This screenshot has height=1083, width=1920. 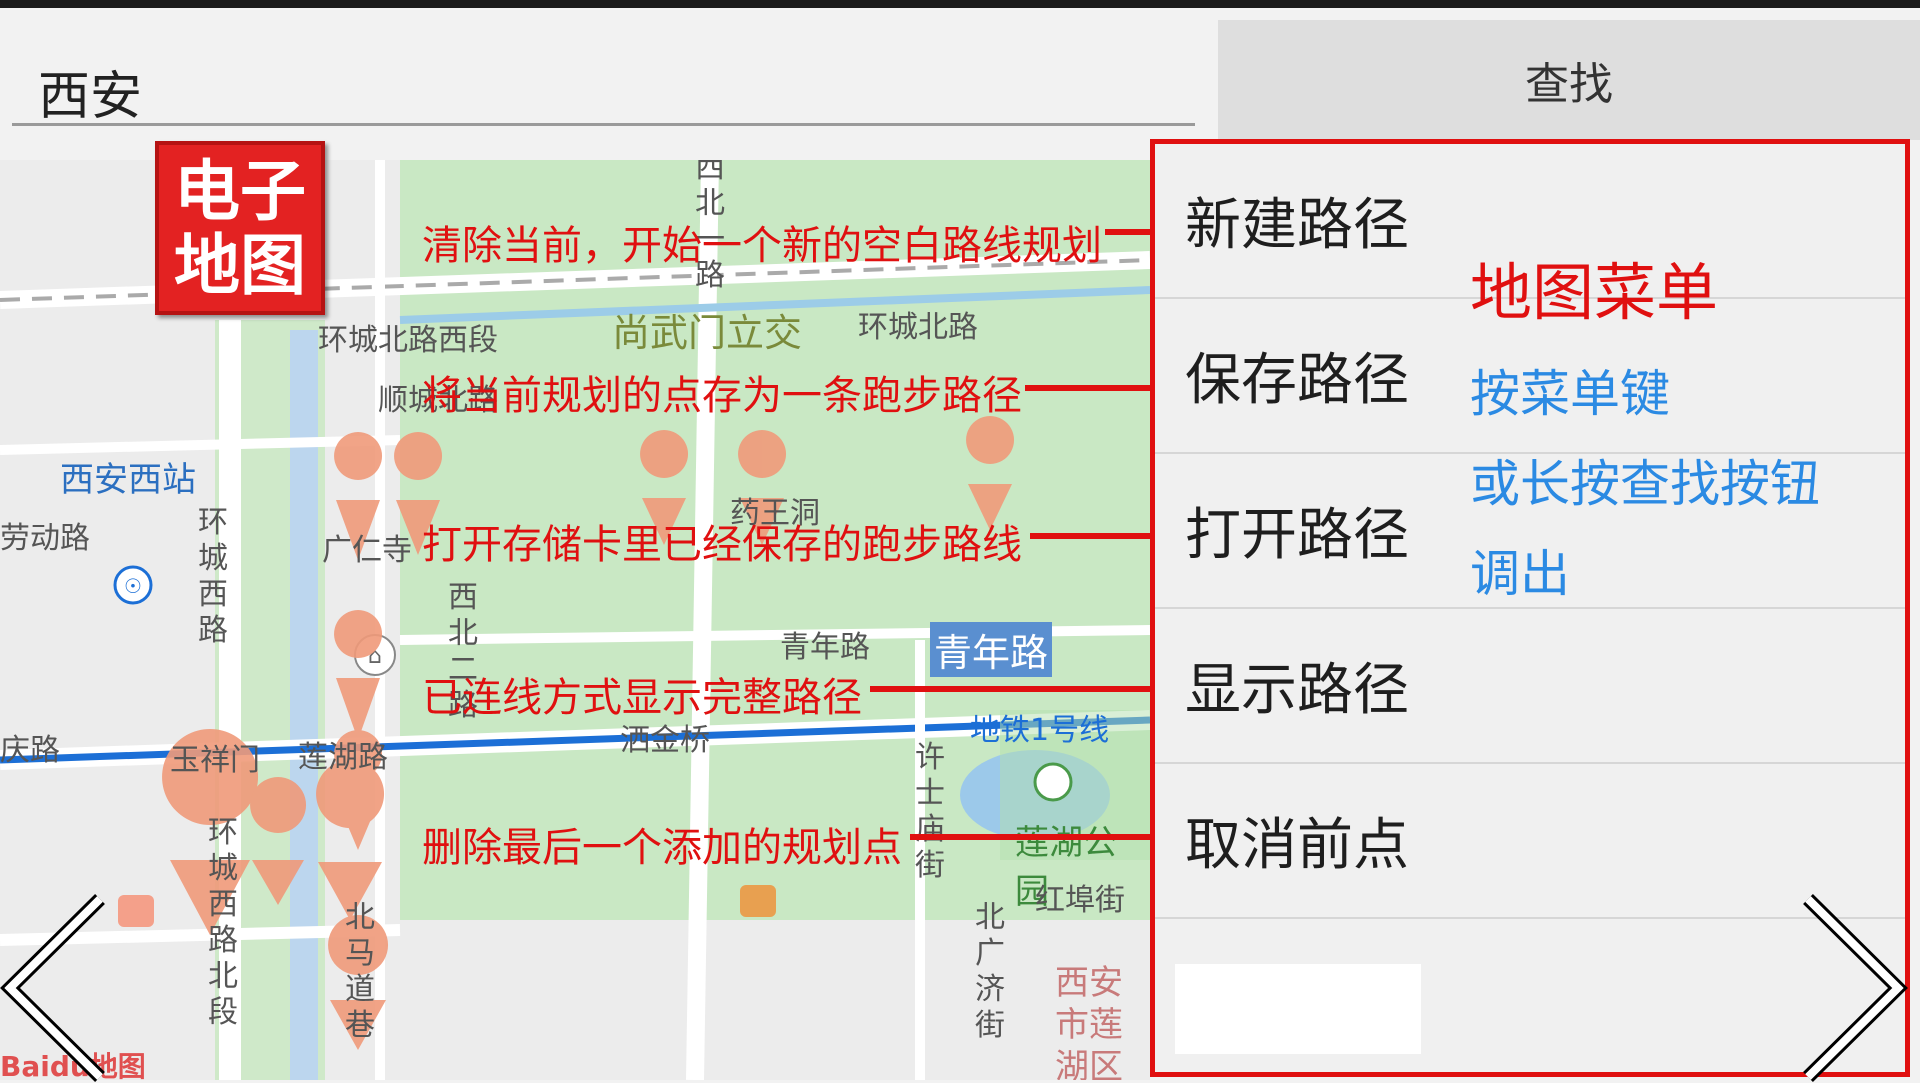 What do you see at coordinates (1298, 1009) in the screenshot?
I see `menu-blank-area` at bounding box center [1298, 1009].